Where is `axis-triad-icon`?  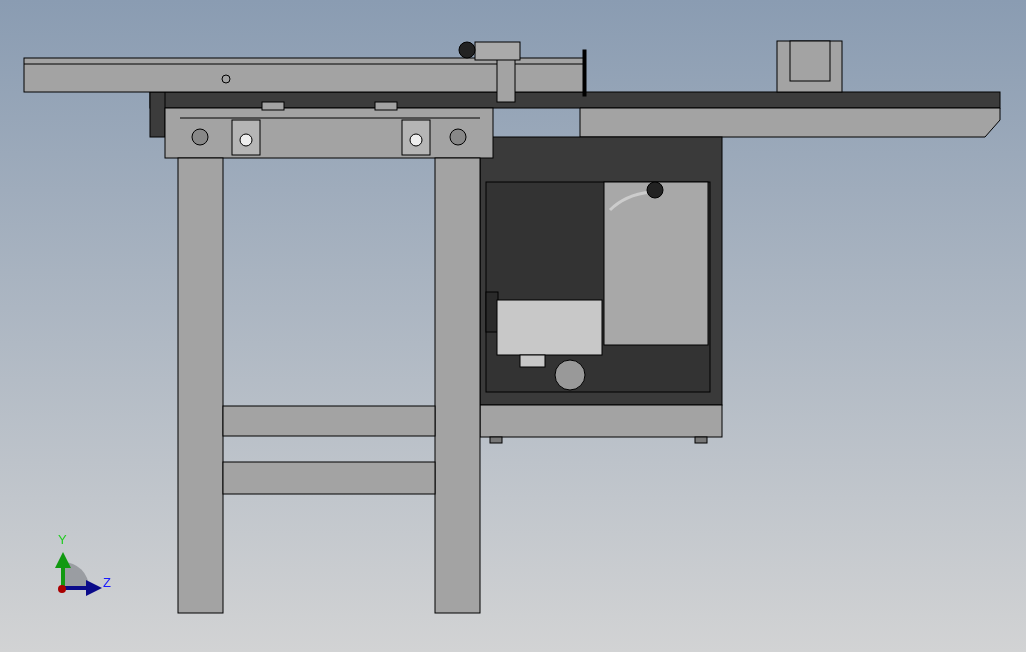 axis-triad-icon is located at coordinates (78, 574).